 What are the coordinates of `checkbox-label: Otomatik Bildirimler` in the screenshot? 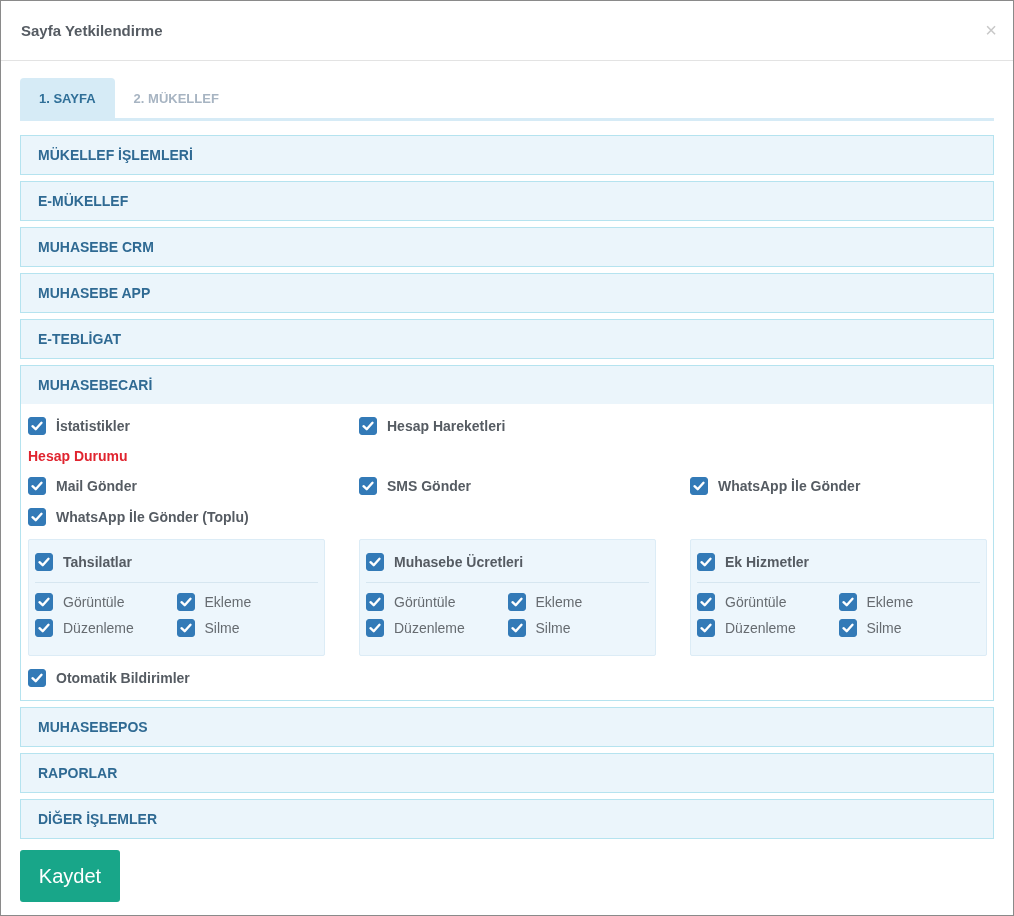 It's located at (123, 678).